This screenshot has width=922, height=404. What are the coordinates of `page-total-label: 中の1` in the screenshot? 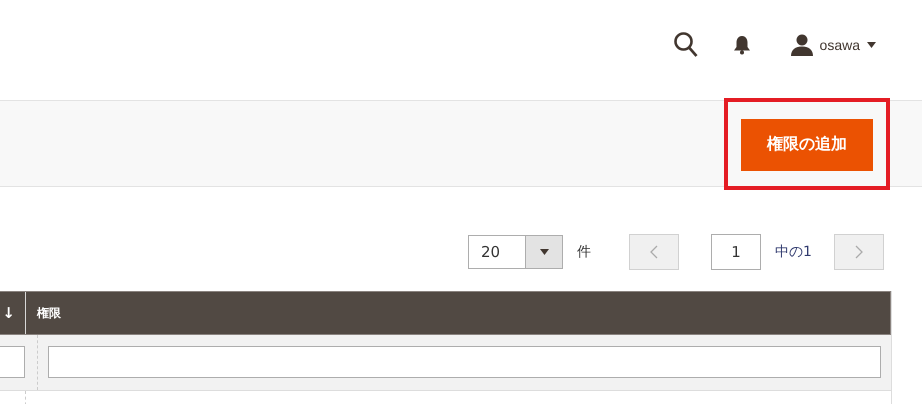 It's located at (793, 252).